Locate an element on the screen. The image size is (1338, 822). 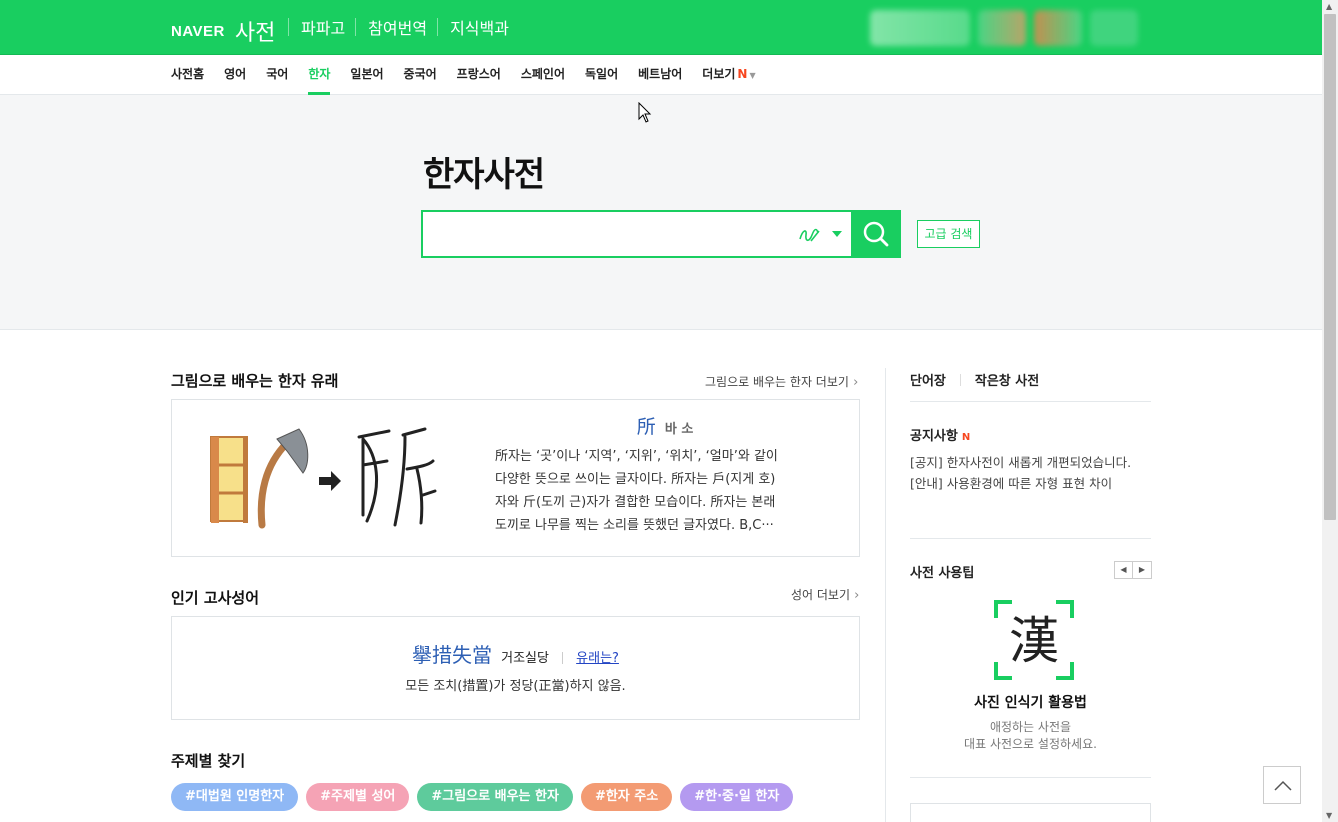
tip-desc-line: 대표 사전으로 설정하세요. is located at coordinates (1030, 744).